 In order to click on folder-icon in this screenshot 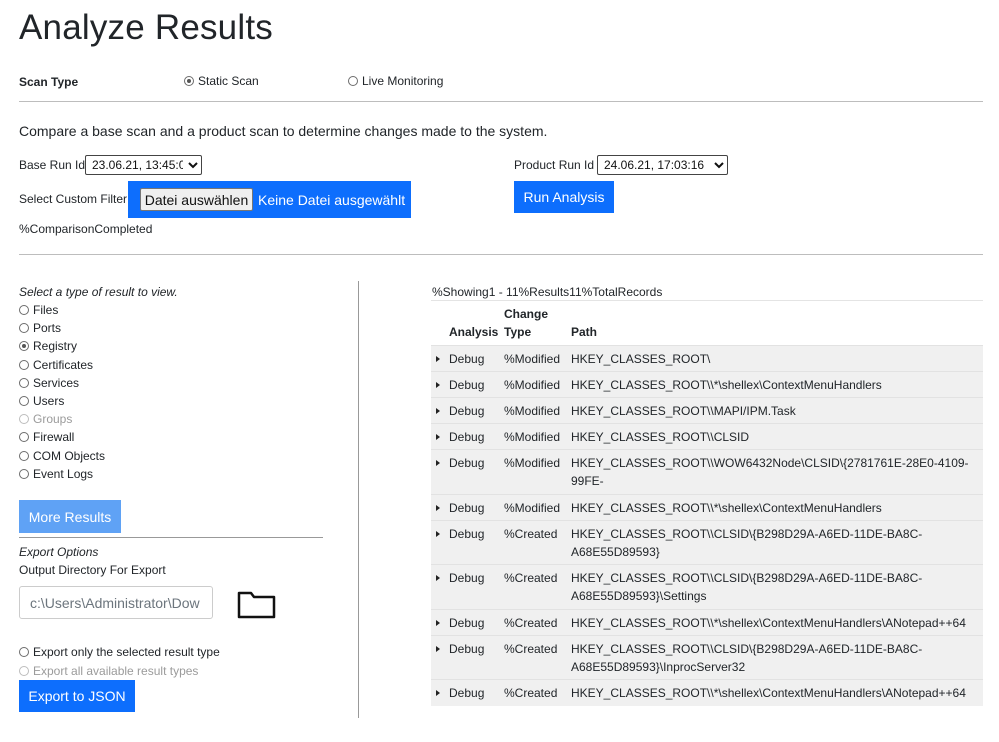, I will do `click(257, 605)`.